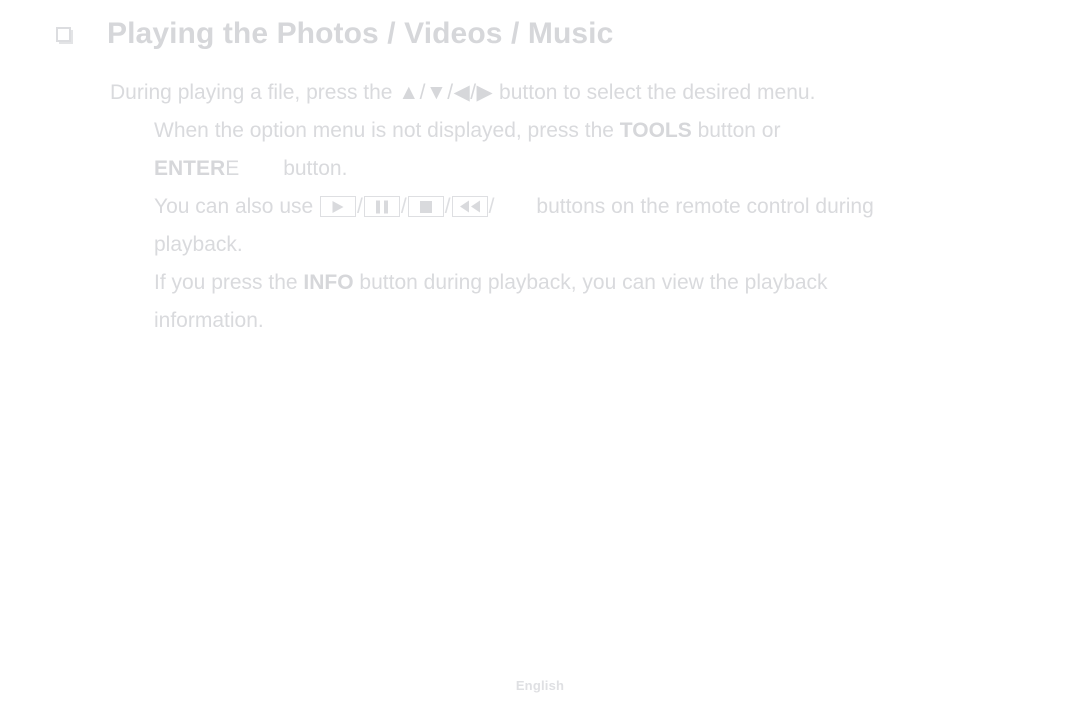 The width and height of the screenshot is (1080, 705). I want to click on info-key-label: INFO, so click(328, 282).